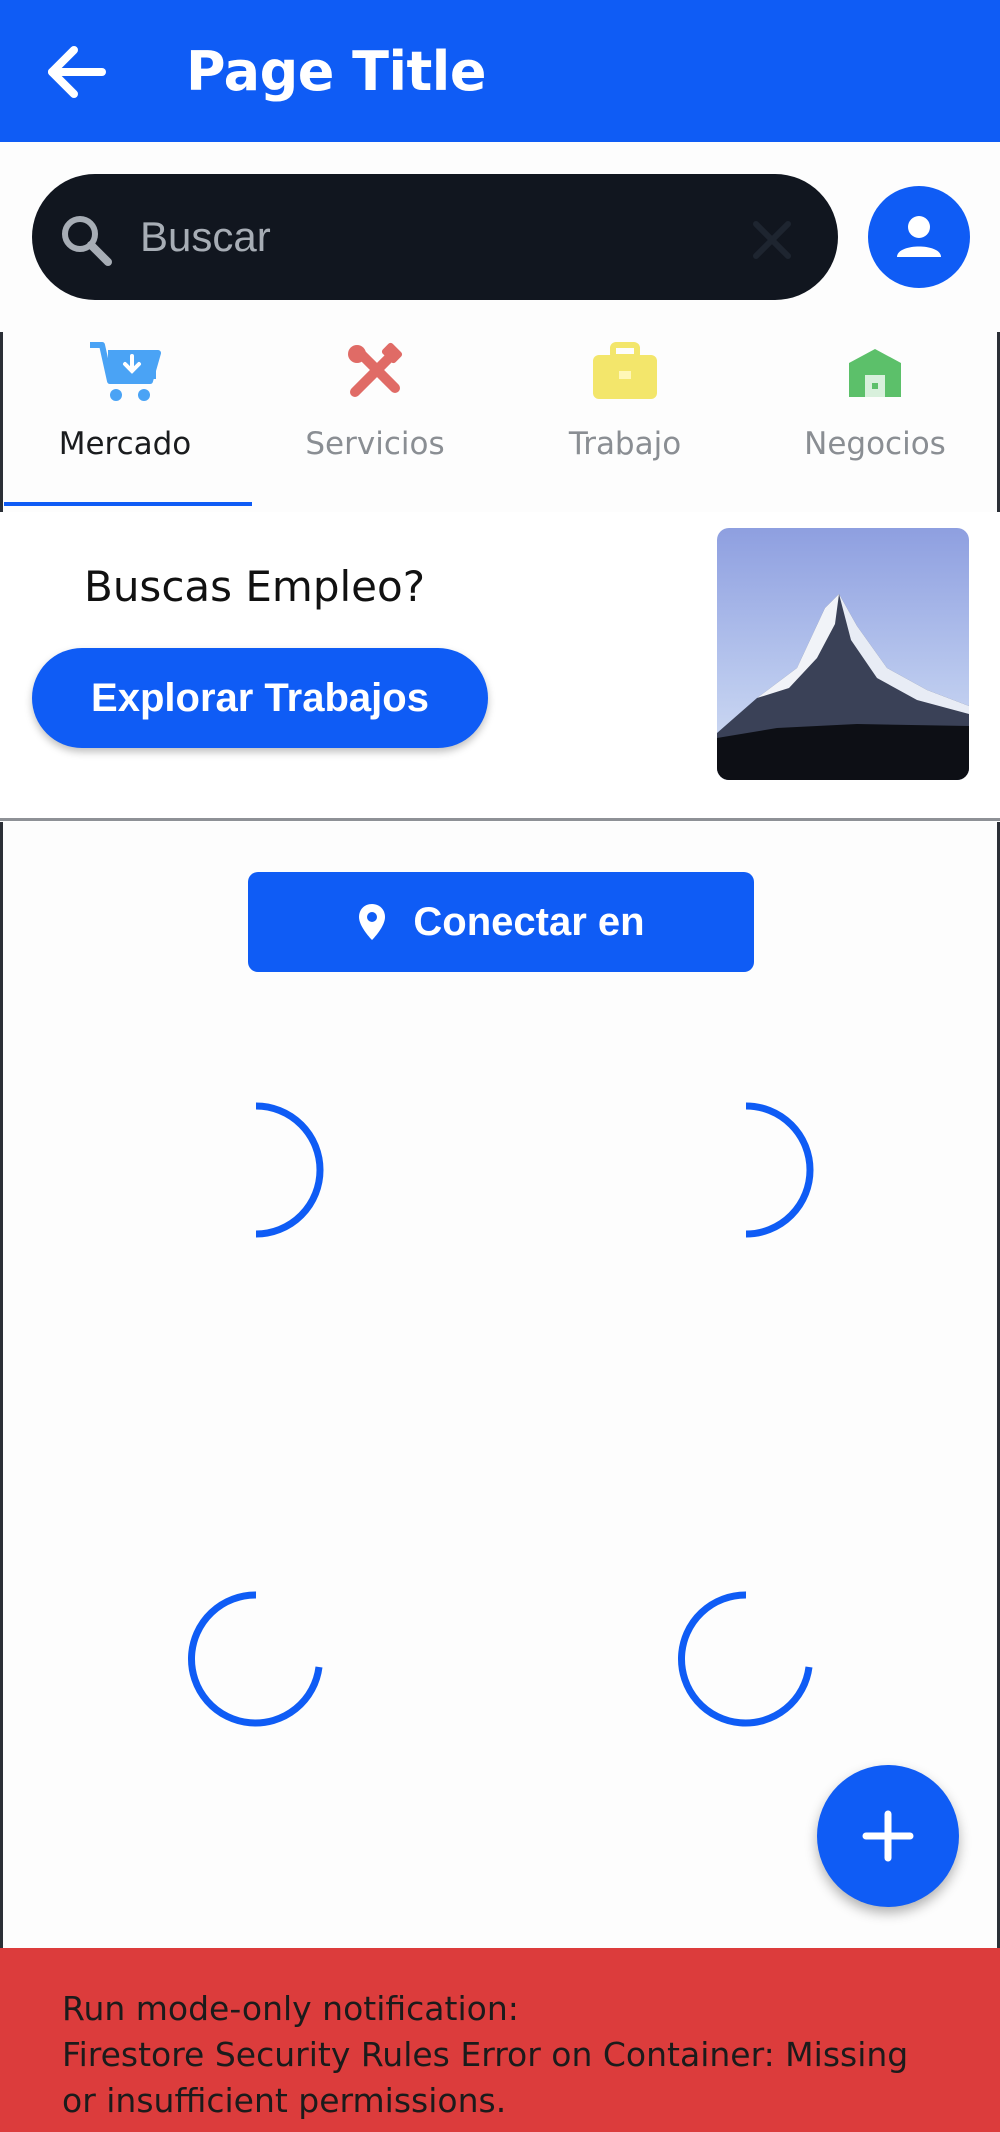  Describe the element at coordinates (529, 921) in the screenshot. I see `connect-label: Conectar en` at that location.